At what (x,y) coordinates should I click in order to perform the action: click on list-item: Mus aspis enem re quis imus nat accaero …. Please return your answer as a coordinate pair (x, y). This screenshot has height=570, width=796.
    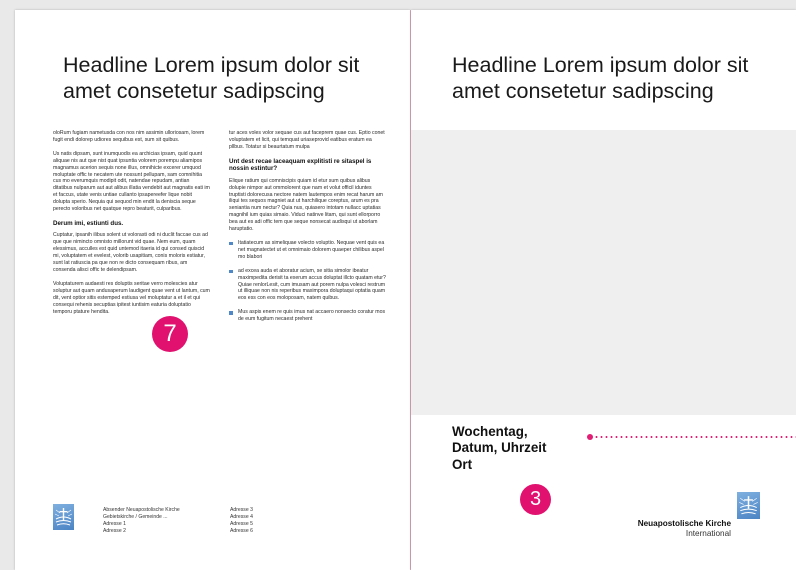
    Looking at the image, I should click on (307, 316).